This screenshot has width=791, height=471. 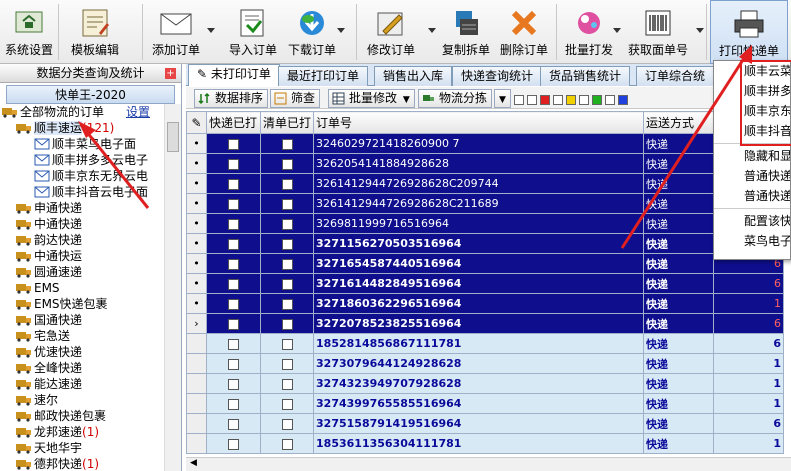 I want to click on tab-3: 快递查询统计, so click(x=497, y=76).